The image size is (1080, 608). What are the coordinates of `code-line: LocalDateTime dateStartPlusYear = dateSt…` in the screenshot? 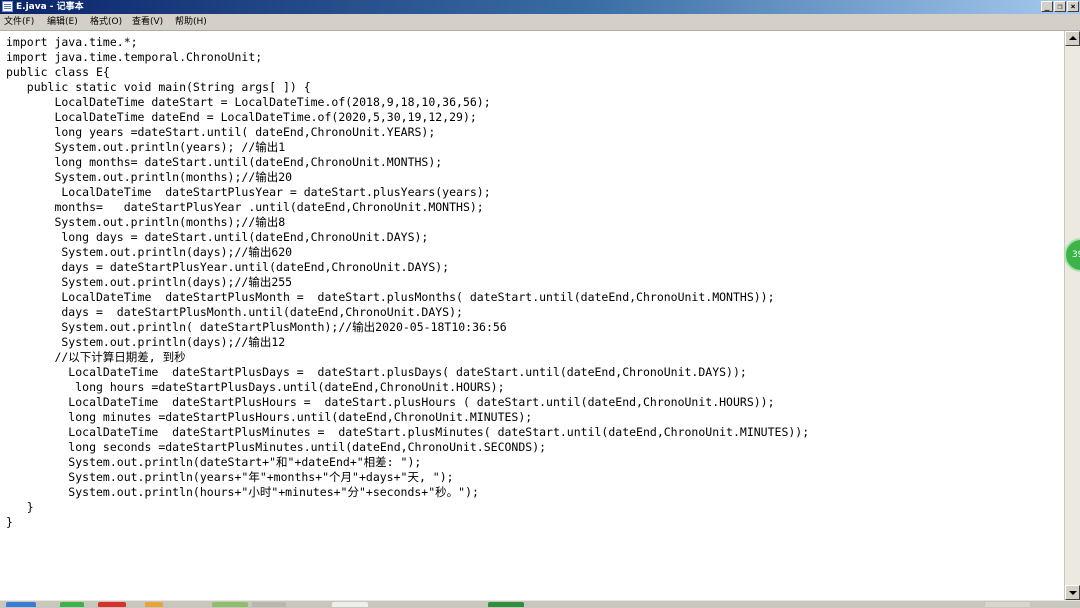 It's located at (248, 192).